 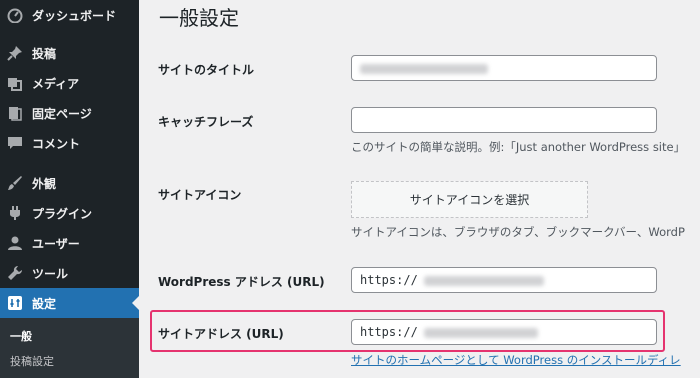 I want to click on sidebar-item-label: プラグイン, so click(x=62, y=213).